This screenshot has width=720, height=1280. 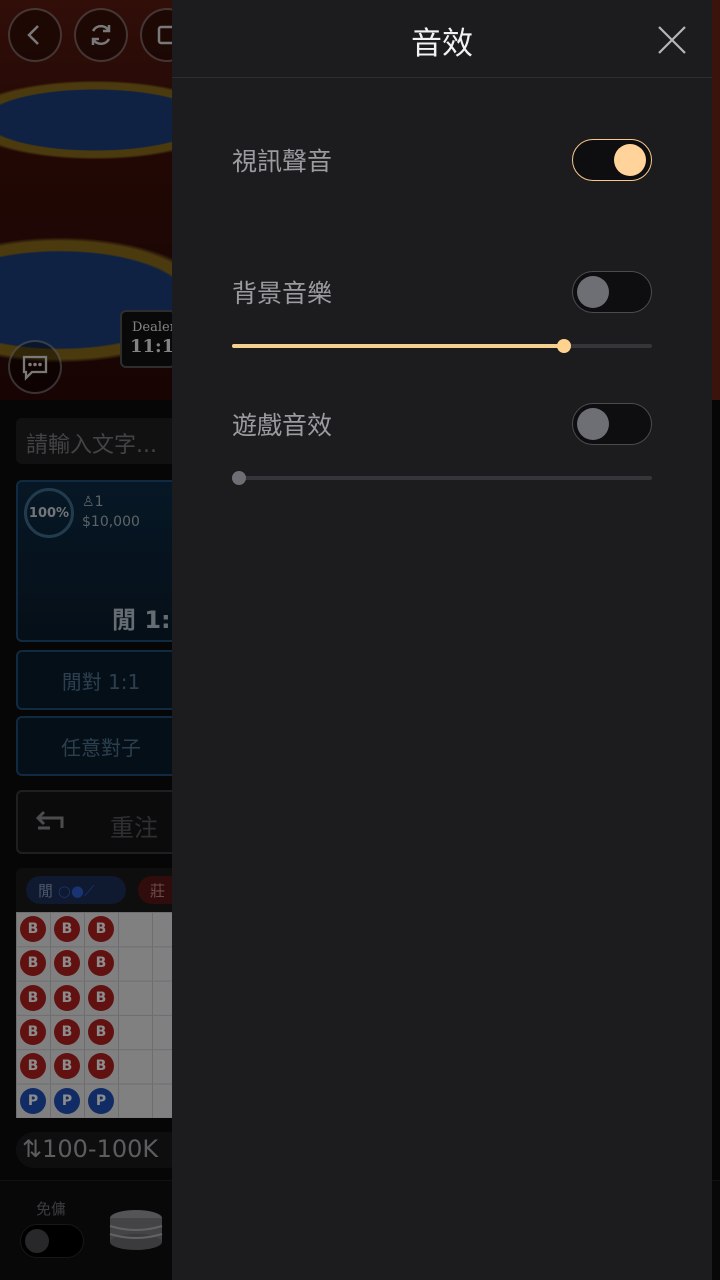 I want to click on background-music-toggle, so click(x=612, y=292).